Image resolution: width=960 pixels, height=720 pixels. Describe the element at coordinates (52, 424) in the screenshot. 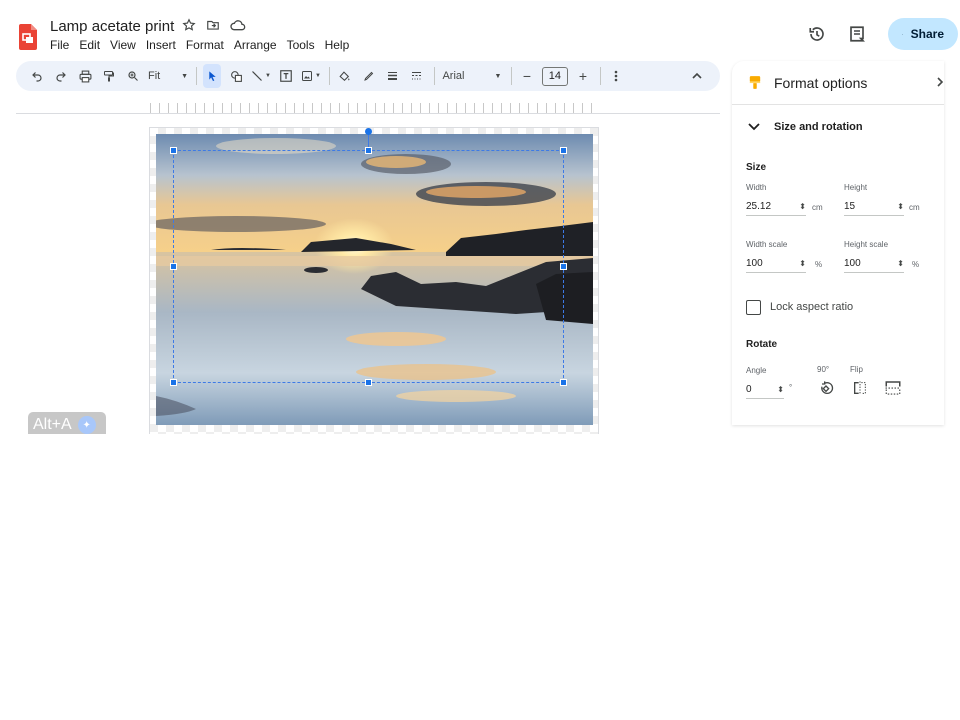

I see `shortcut-hint-label: Alt+A` at that location.